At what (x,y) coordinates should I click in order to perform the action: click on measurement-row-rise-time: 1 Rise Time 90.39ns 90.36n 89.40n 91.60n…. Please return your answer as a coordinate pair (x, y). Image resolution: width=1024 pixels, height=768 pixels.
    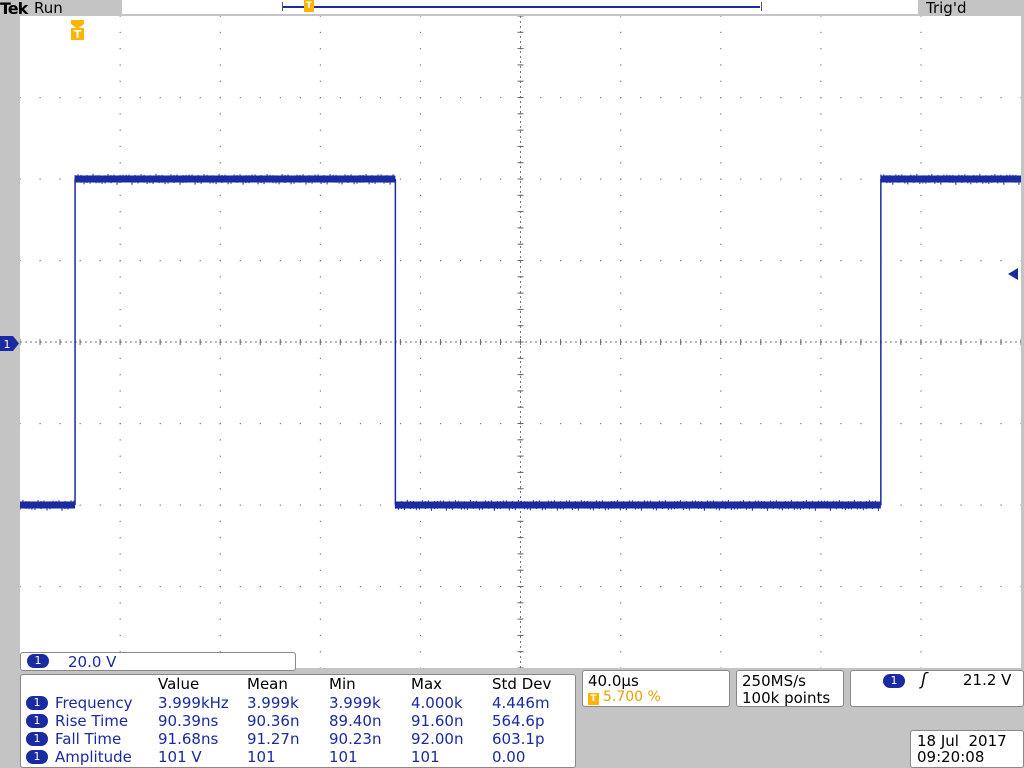
    Looking at the image, I should click on (299, 721).